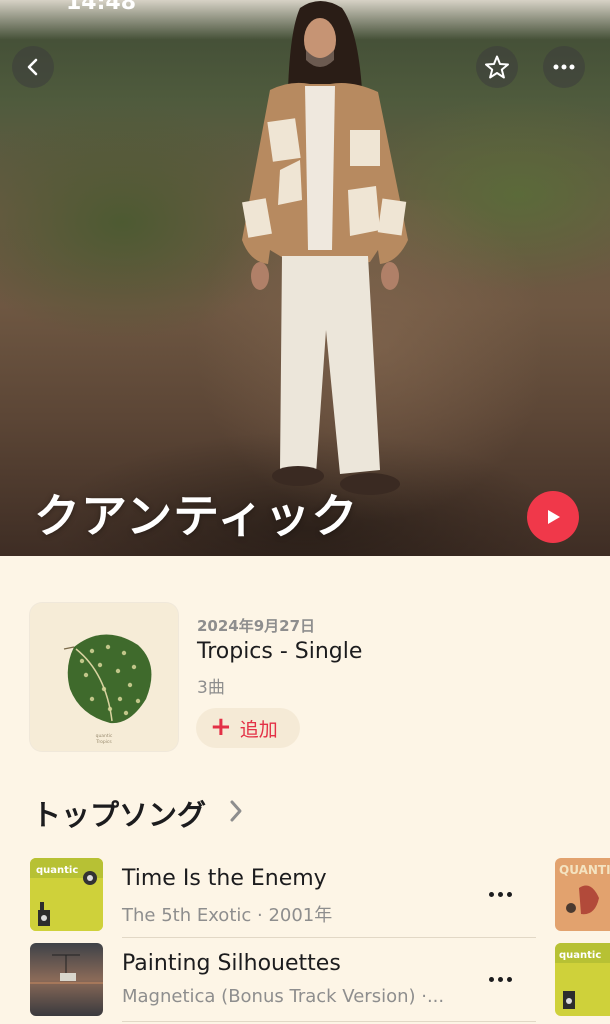 This screenshot has width=610, height=1024. Describe the element at coordinates (224, 878) in the screenshot. I see `song-title: Time Is the Enemy` at that location.